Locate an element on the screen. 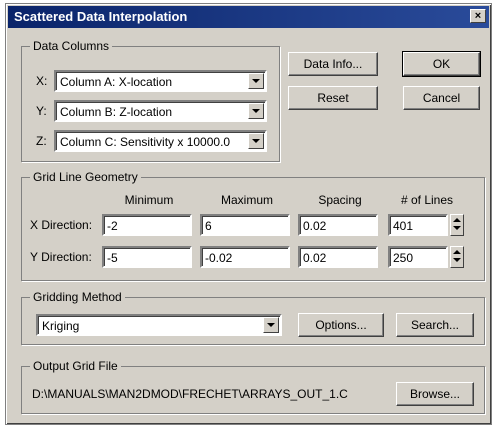 The height and width of the screenshot is (429, 496). grid-line-geometry-legend: Grid Line Geometry is located at coordinates (85, 177).